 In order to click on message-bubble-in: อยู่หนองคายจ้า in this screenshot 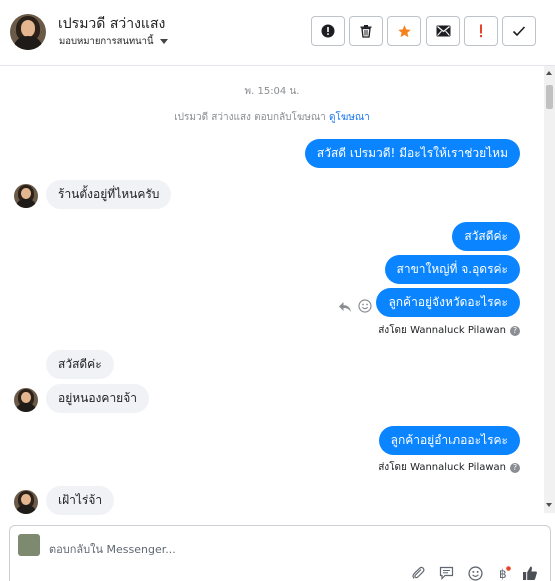, I will do `click(97, 398)`.